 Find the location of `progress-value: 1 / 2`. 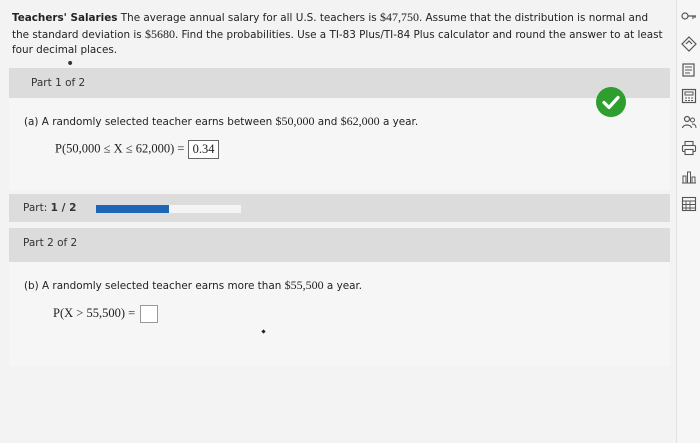

progress-value: 1 / 2 is located at coordinates (63, 208).